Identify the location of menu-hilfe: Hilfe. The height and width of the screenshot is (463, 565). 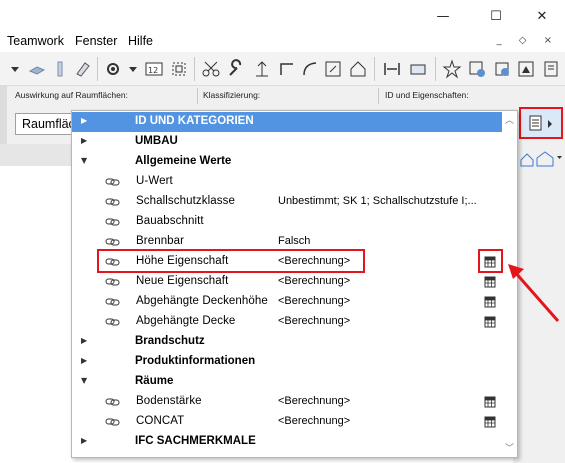
(140, 41).